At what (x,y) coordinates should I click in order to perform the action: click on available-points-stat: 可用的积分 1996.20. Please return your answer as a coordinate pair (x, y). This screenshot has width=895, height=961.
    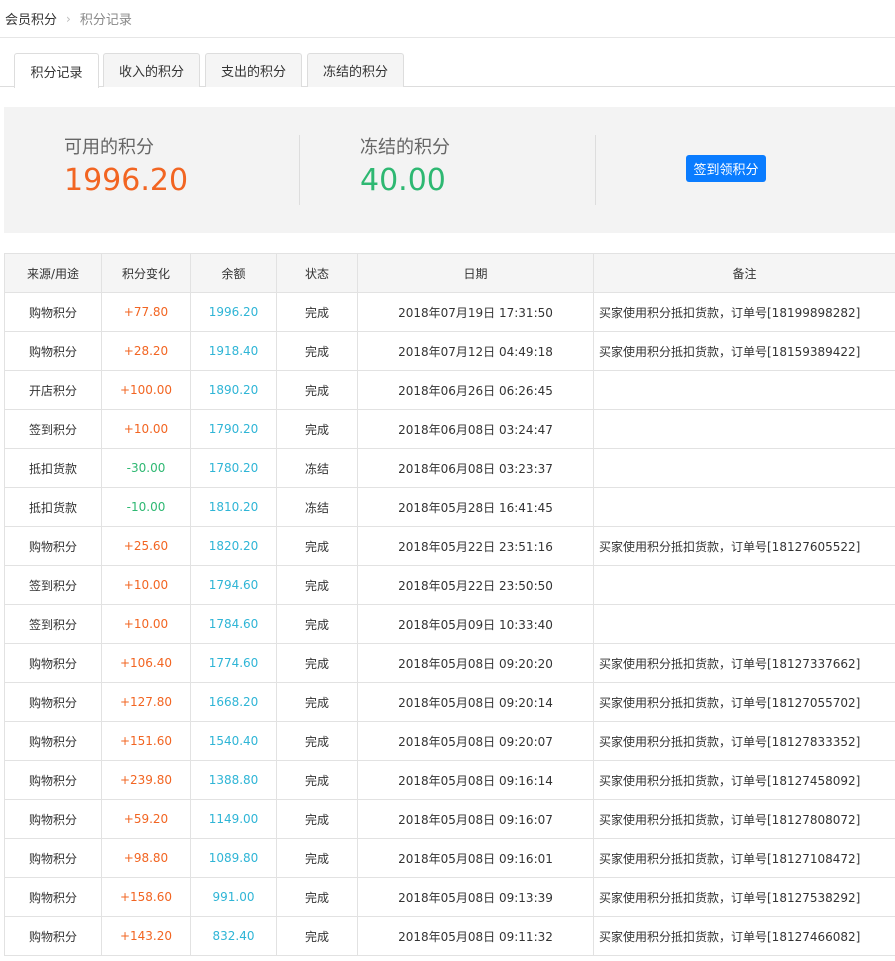
    Looking at the image, I should click on (126, 168).